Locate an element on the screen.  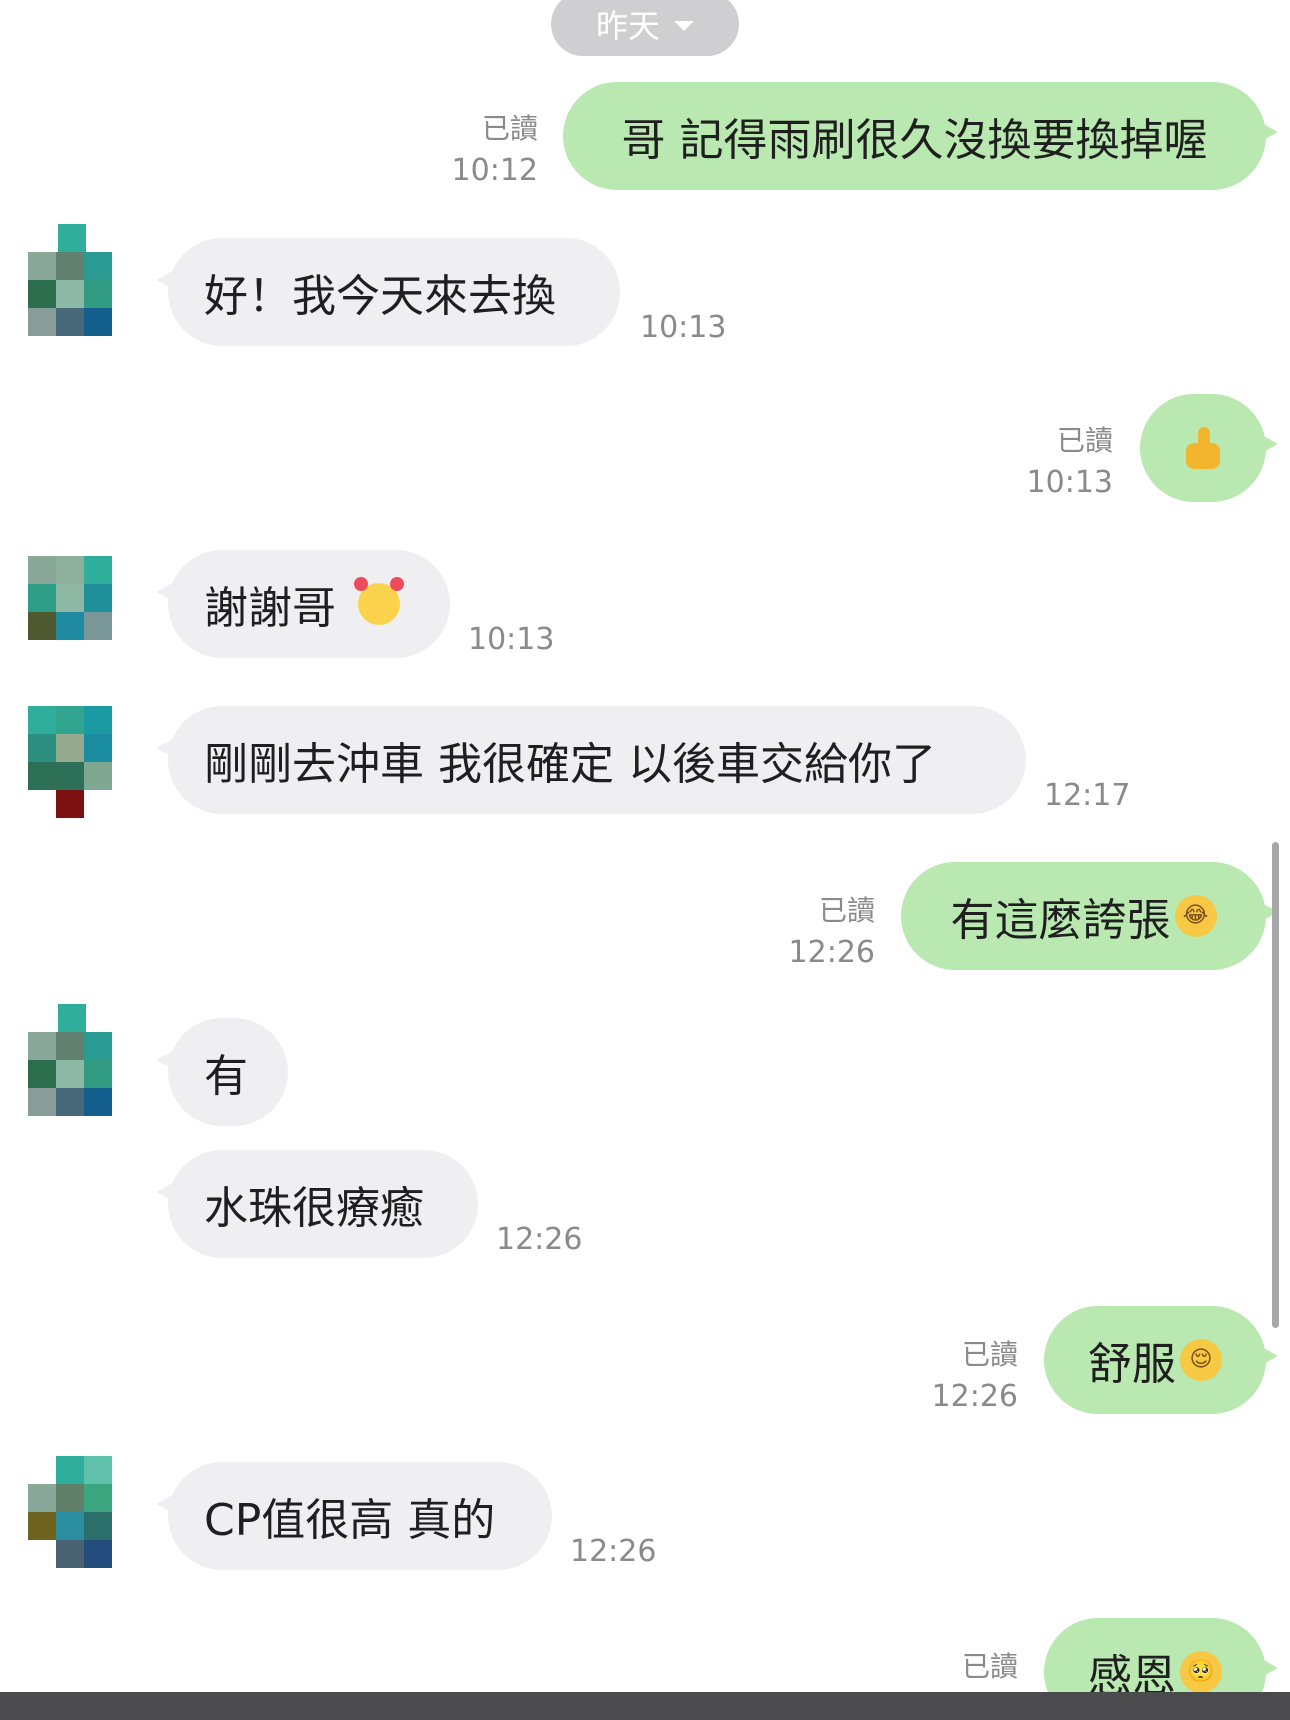
incoming-message-bubble: 剛剛去沖車 我很確定 以後車交給你了 is located at coordinates (591, 760).